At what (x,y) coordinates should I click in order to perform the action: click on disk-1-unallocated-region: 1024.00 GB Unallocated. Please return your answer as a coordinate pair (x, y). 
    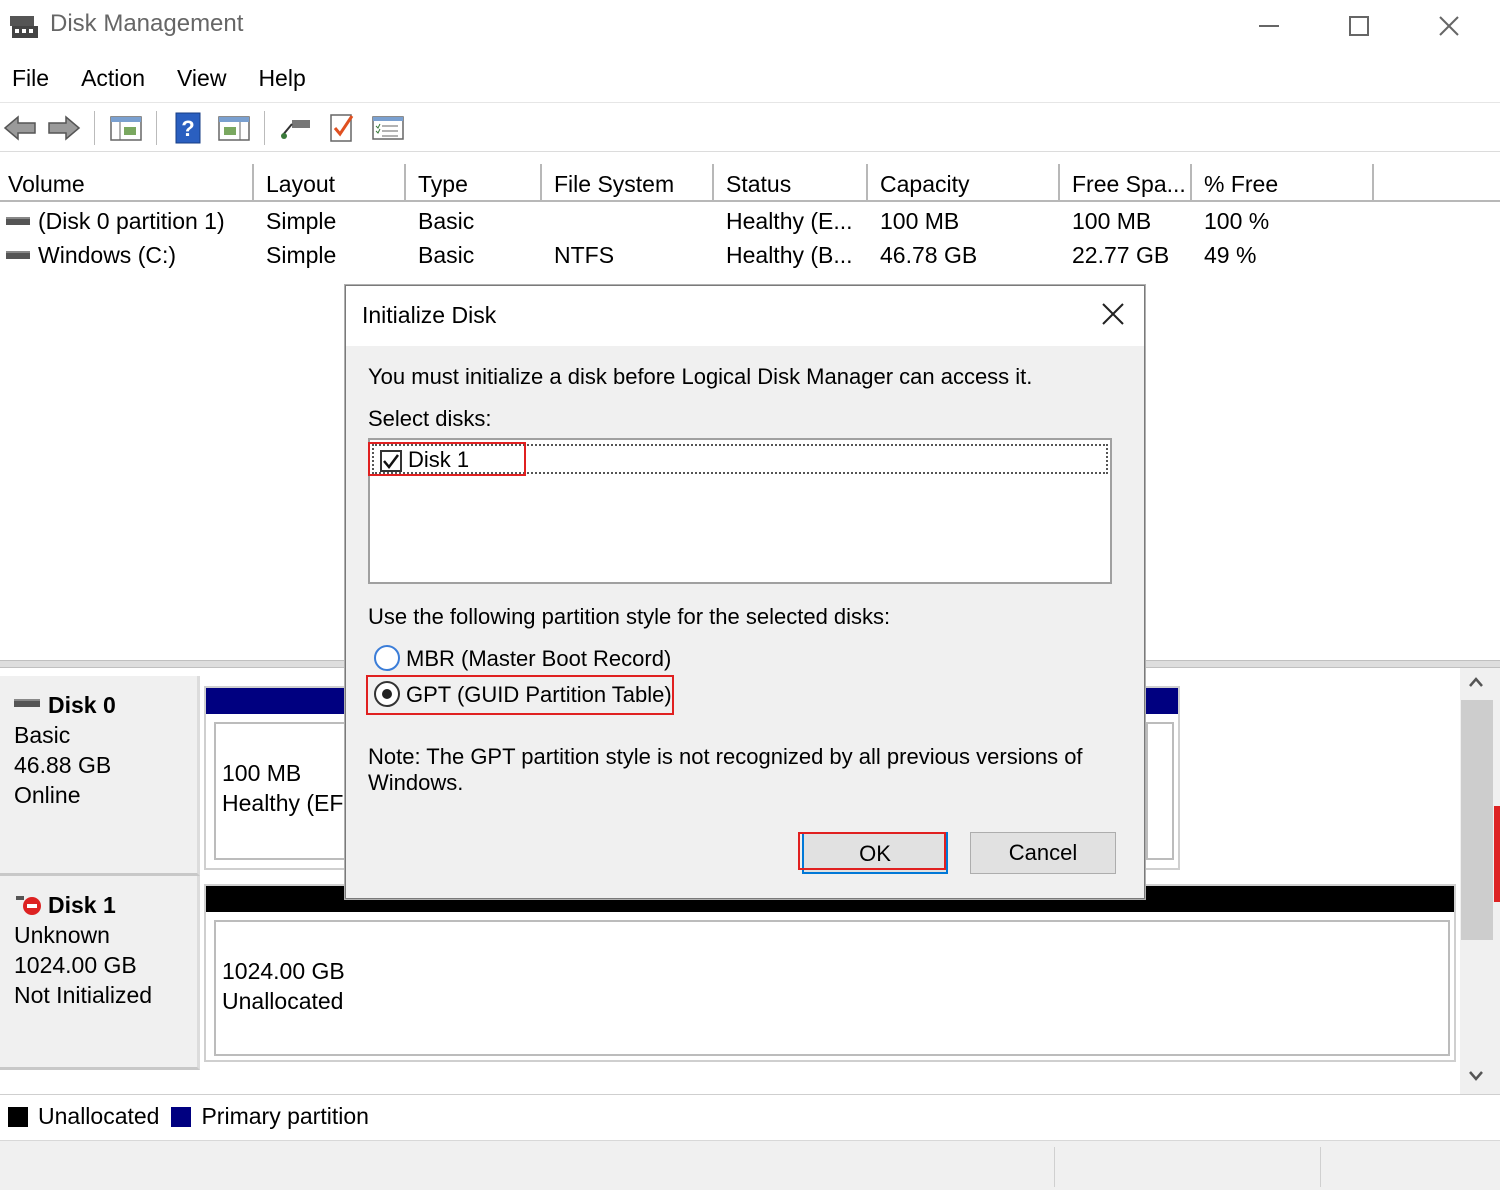
    Looking at the image, I should click on (832, 988).